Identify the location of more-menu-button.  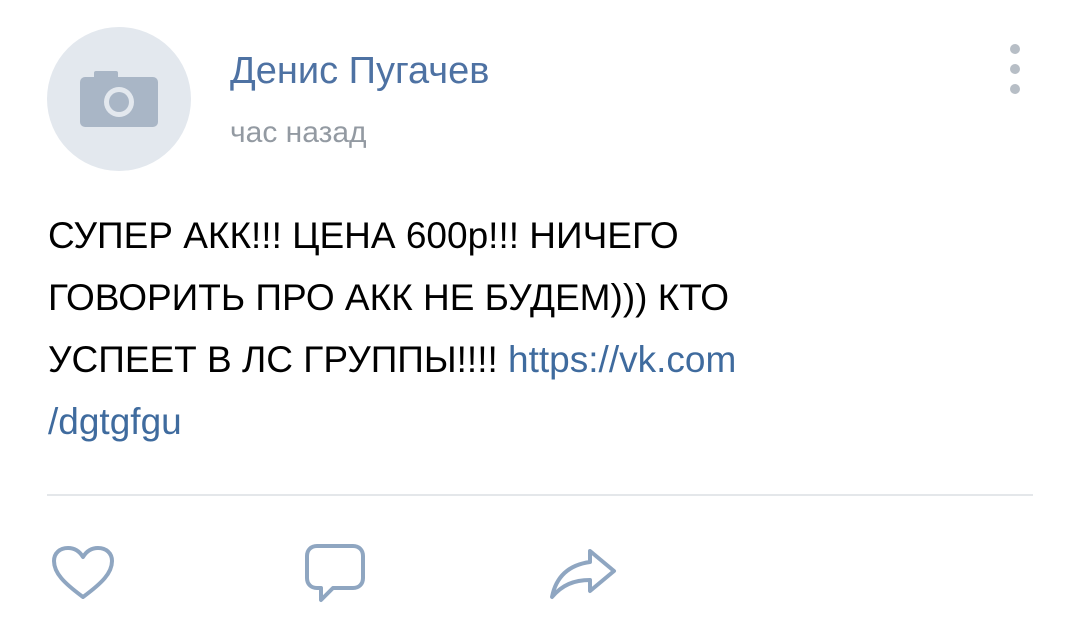
(1015, 70).